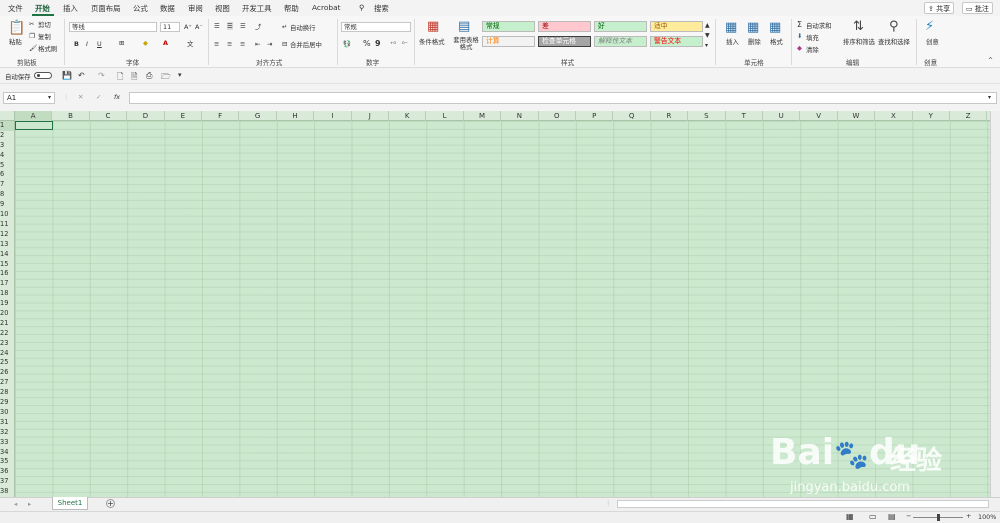  I want to click on copy-icon: ❐, so click(32, 36).